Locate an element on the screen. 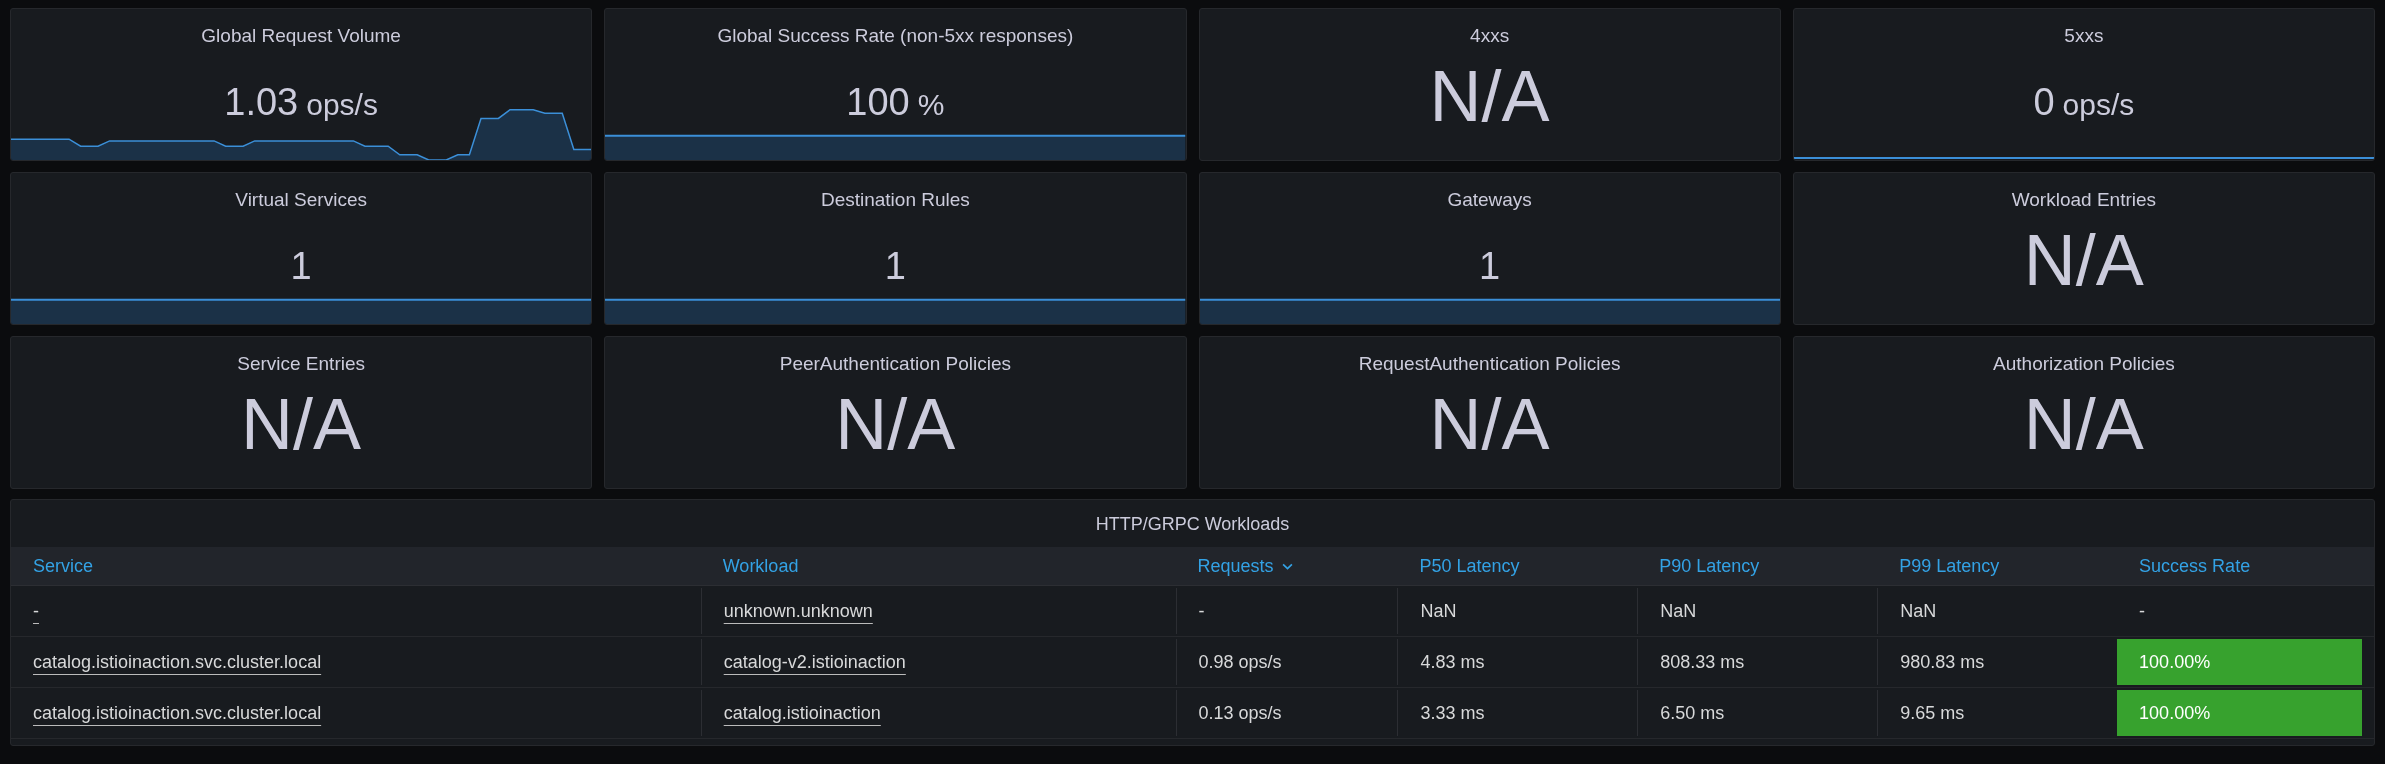 This screenshot has width=2385, height=764. panel-title: Destination Rules is located at coordinates (895, 199).